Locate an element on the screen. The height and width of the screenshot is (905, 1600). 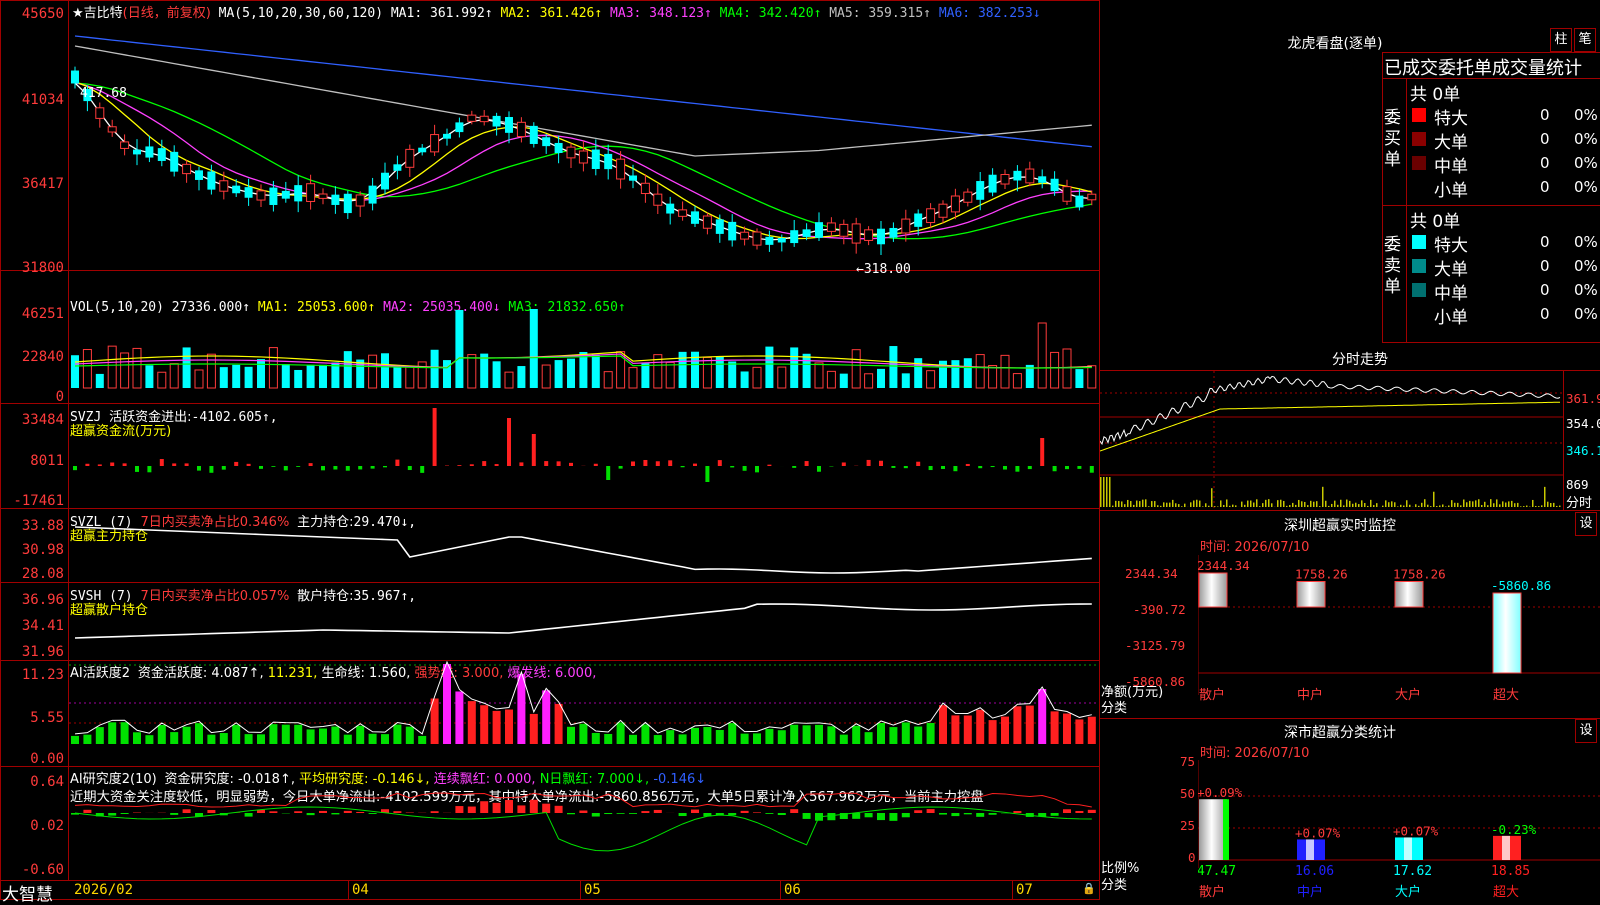
intraday-chart is located at coordinates (1331, 440).